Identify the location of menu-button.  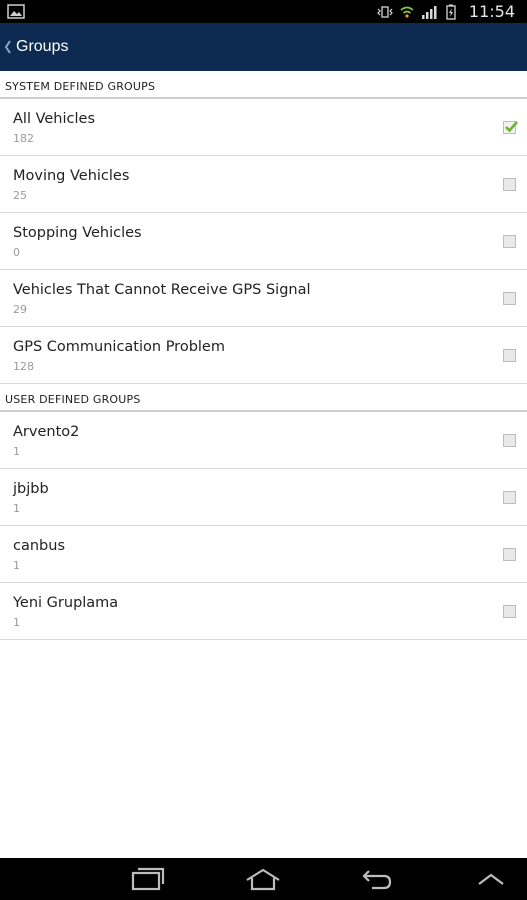
(491, 879).